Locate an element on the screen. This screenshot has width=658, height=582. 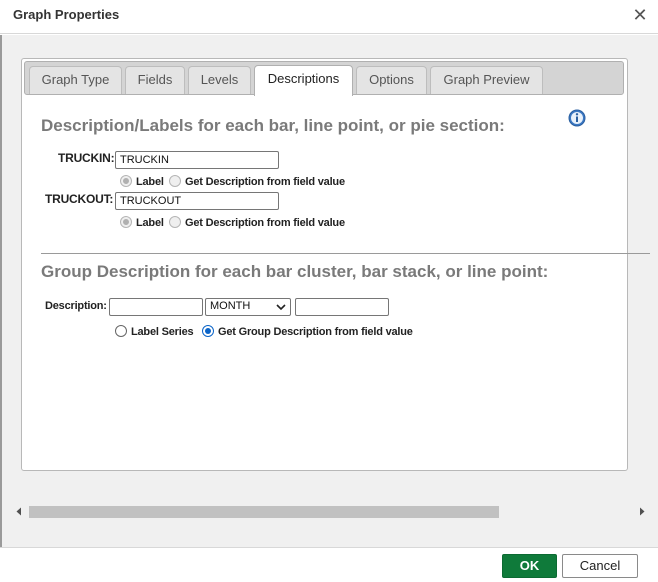
scroll-right-icon is located at coordinates (642, 511).